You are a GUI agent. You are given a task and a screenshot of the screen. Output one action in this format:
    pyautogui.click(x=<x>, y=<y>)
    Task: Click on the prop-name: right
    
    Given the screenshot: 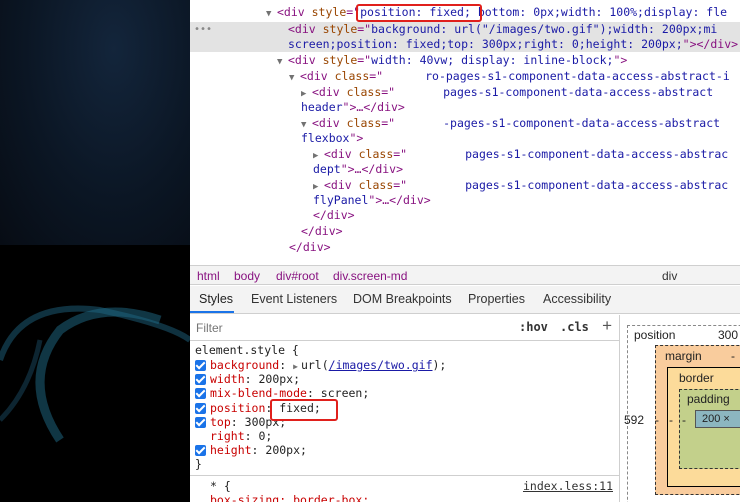 What is the action you would take?
    pyautogui.click(x=227, y=436)
    